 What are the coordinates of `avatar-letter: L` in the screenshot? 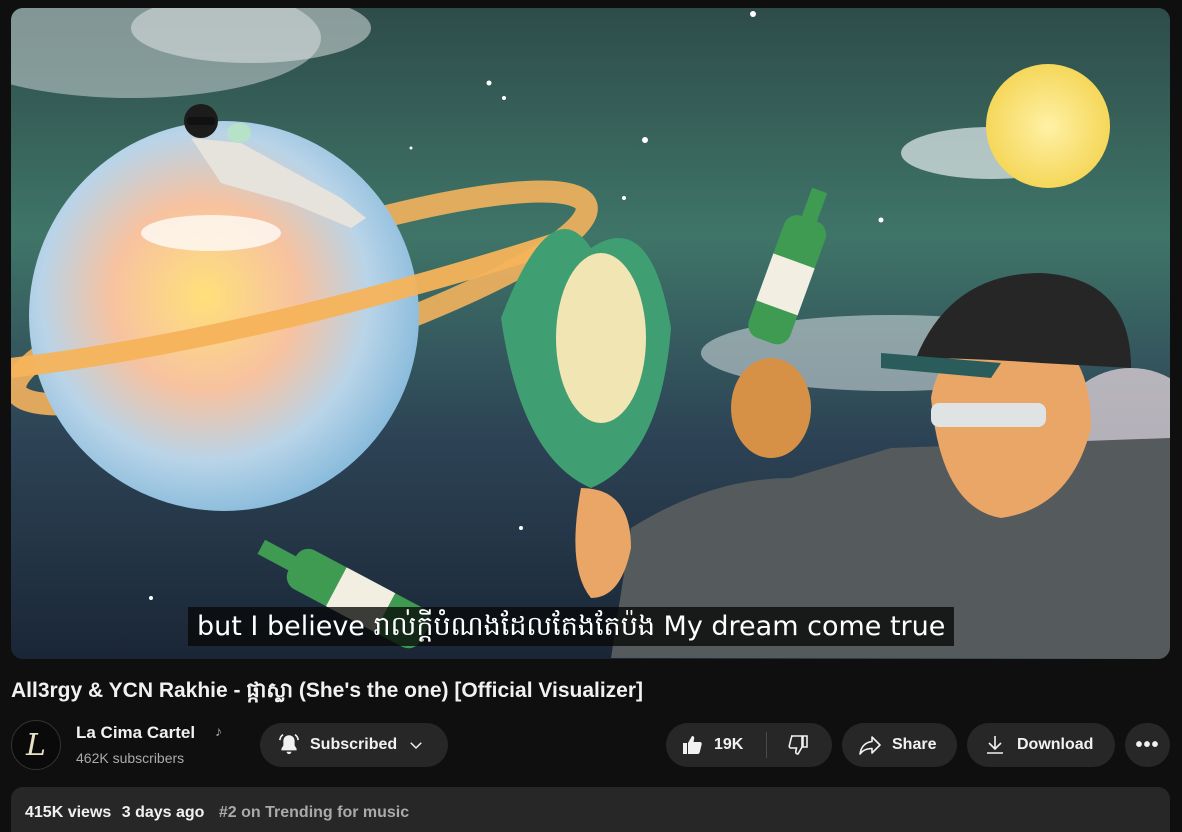 It's located at (36, 745).